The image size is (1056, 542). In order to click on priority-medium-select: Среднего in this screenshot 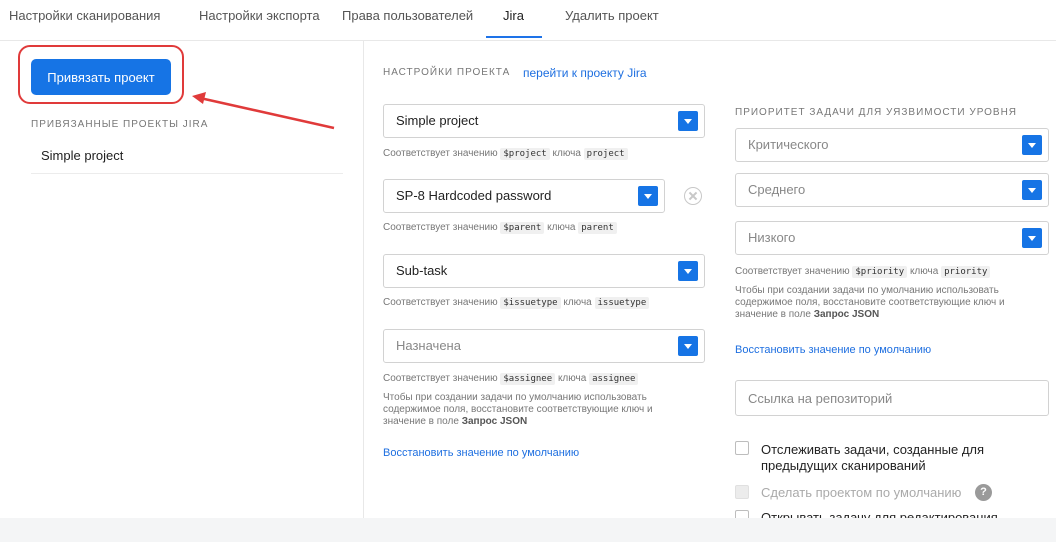, I will do `click(892, 190)`.